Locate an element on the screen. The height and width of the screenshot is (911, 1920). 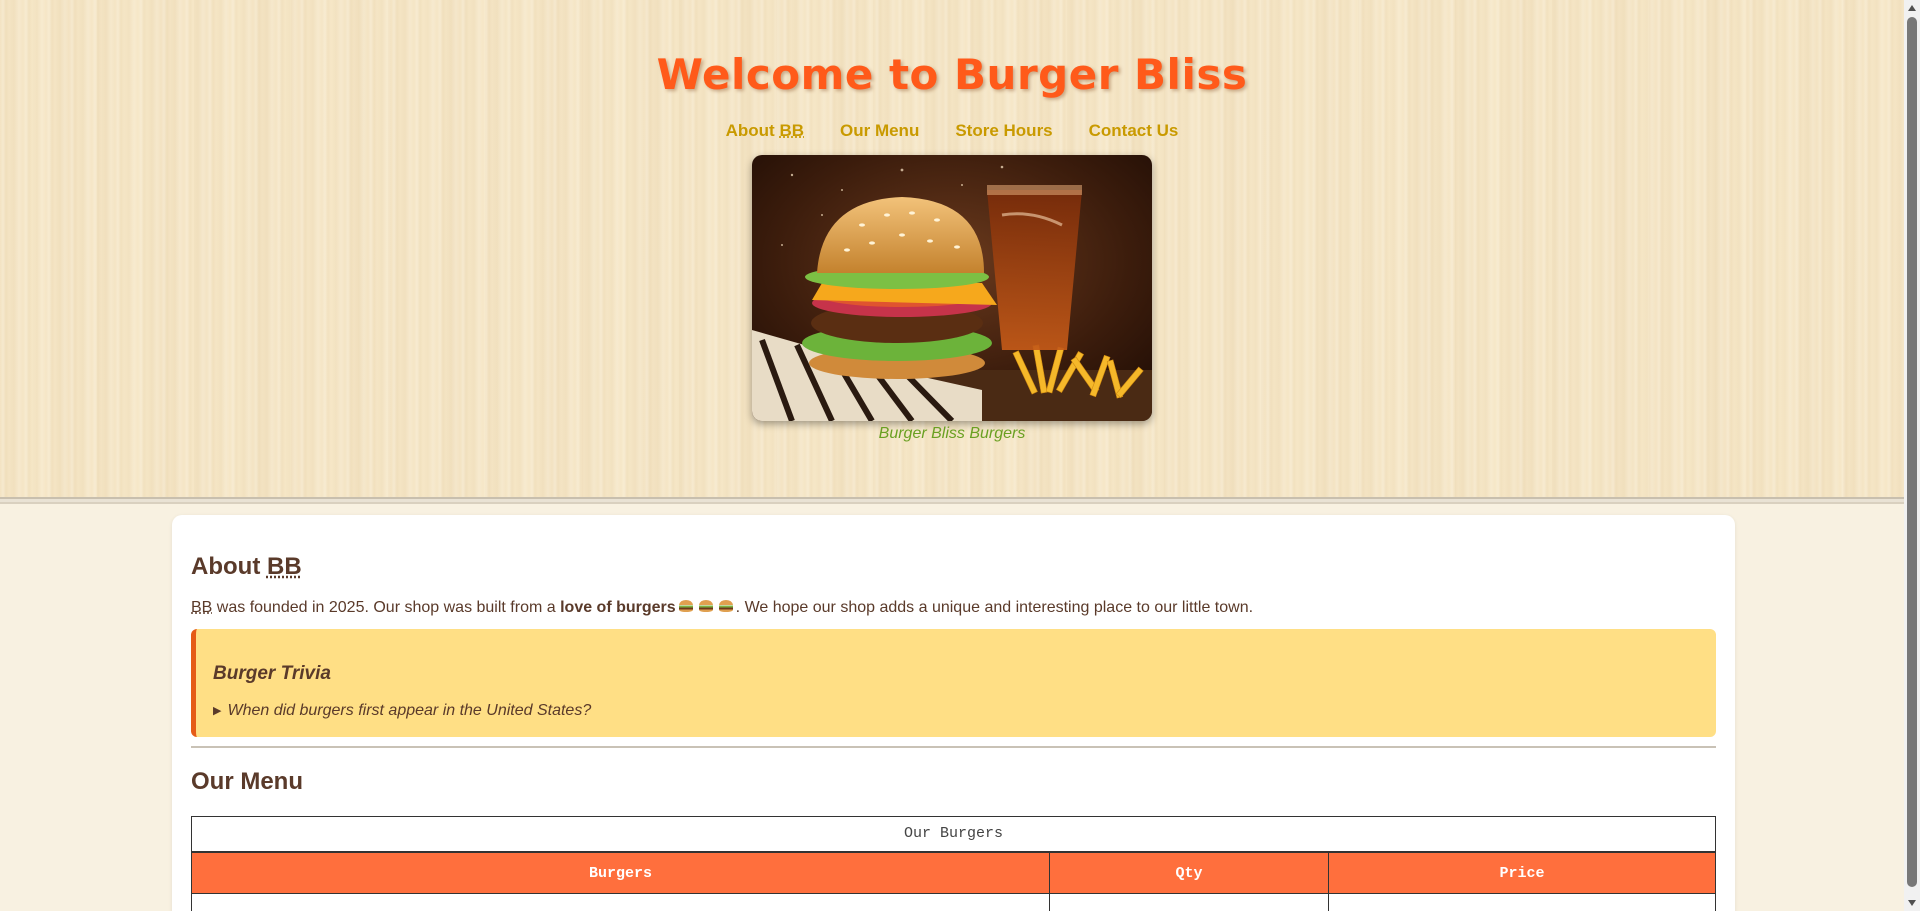
hero-caption: Burger Bliss Burgers is located at coordinates (952, 433).